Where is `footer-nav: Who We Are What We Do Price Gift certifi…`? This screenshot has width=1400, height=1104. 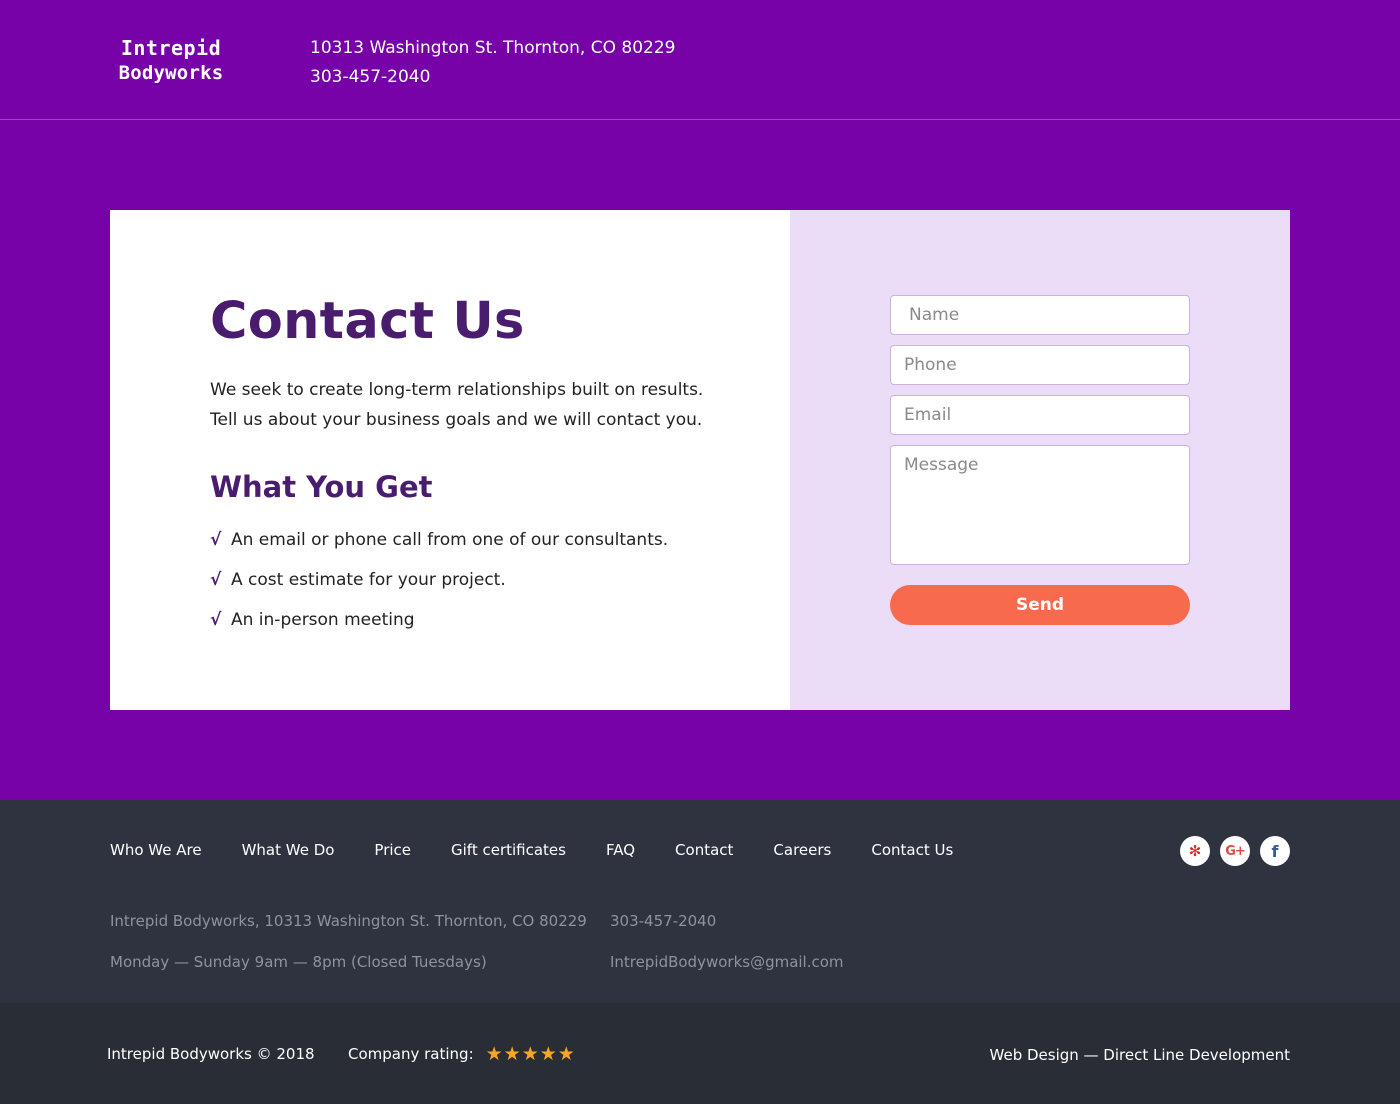 footer-nav: Who We Are What We Do Price Gift certifi… is located at coordinates (551, 850).